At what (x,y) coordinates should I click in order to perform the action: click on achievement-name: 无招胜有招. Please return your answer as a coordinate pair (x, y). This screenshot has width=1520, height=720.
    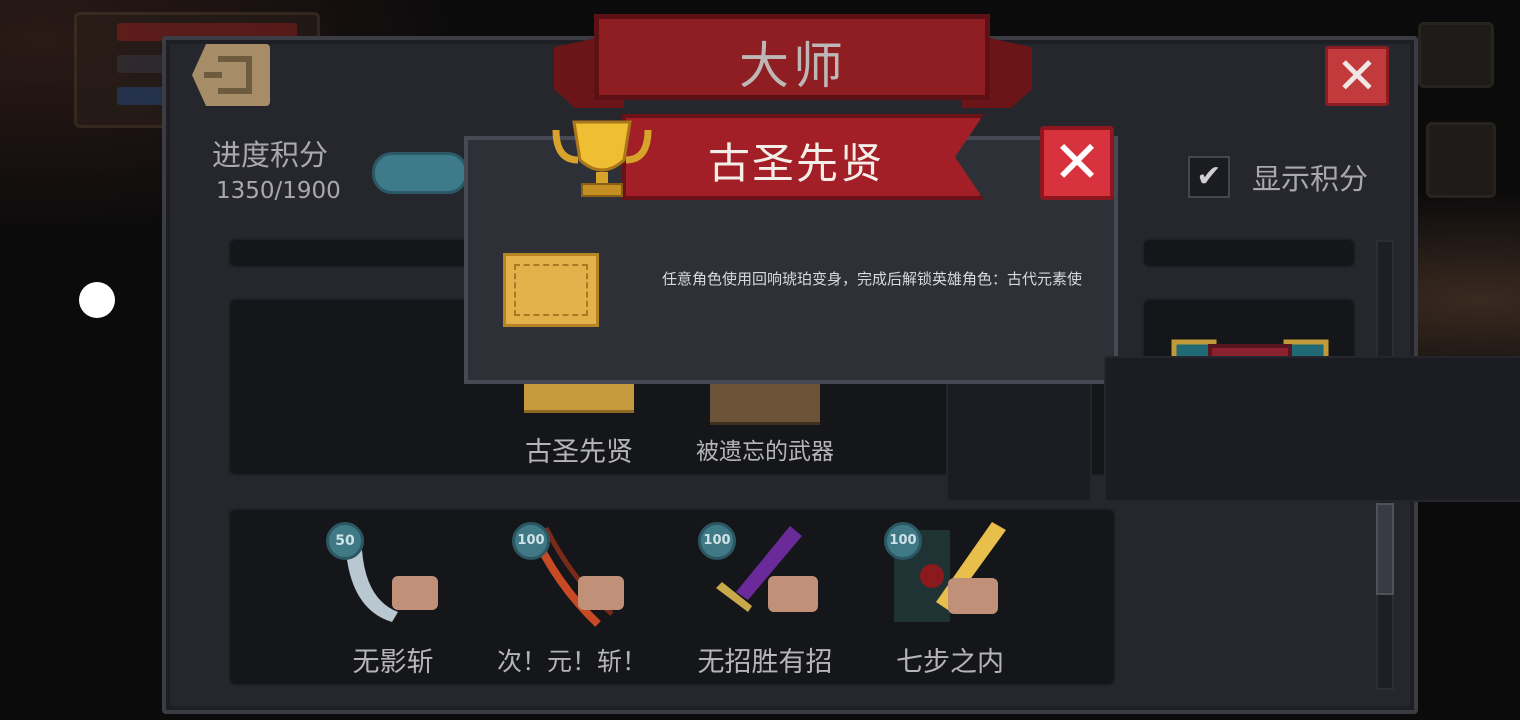
    Looking at the image, I should click on (765, 662).